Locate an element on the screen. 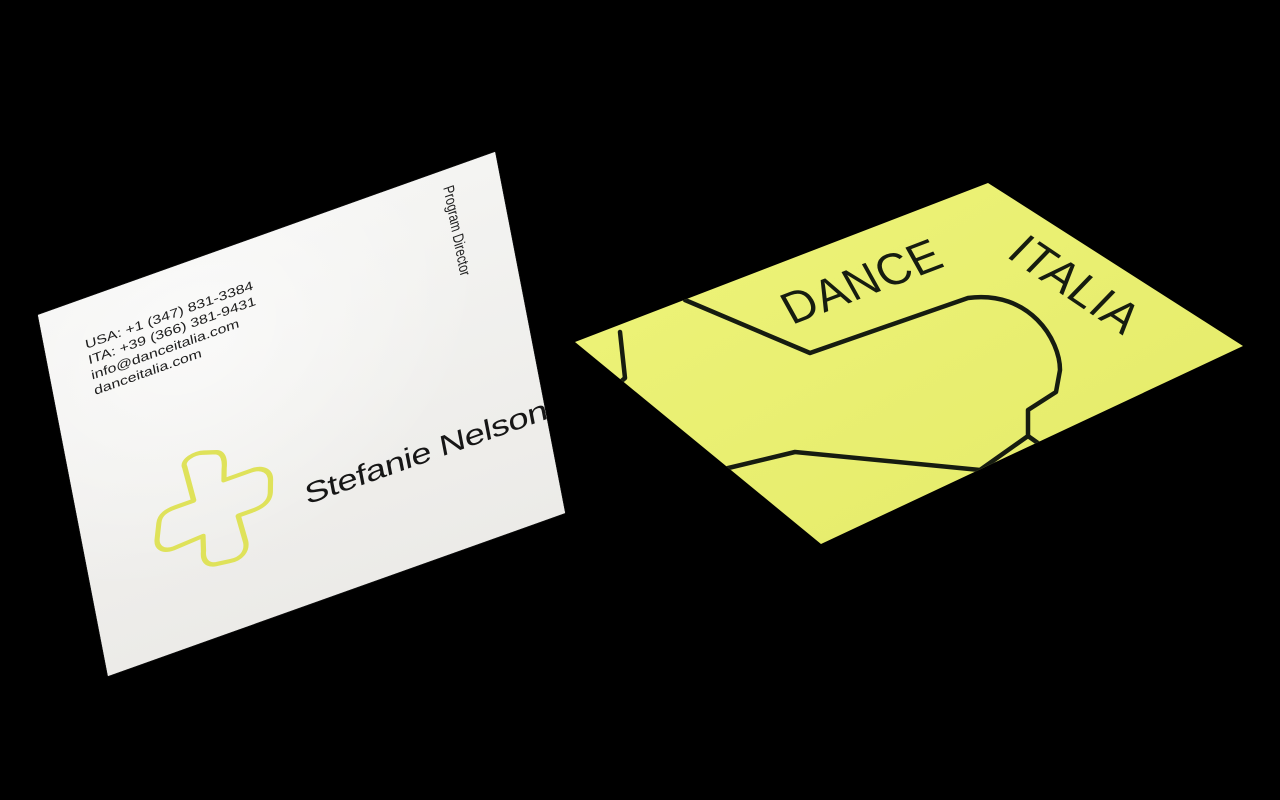 The width and height of the screenshot is (1280, 800). job-title: Program Director is located at coordinates (457, 230).